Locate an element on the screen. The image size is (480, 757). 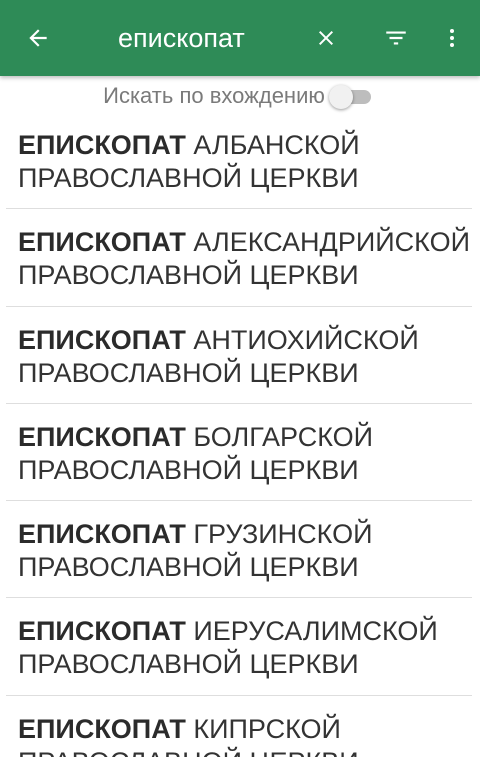
filter-button is located at coordinates (396, 38).